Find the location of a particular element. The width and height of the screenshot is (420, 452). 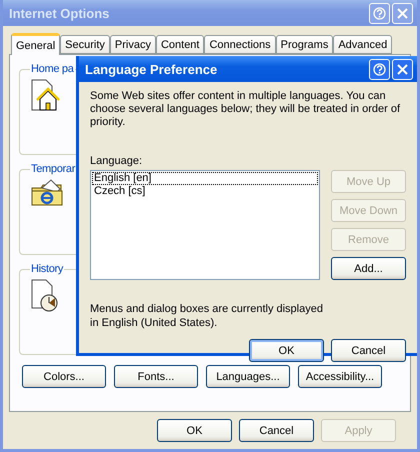

tab: Connections is located at coordinates (240, 44).